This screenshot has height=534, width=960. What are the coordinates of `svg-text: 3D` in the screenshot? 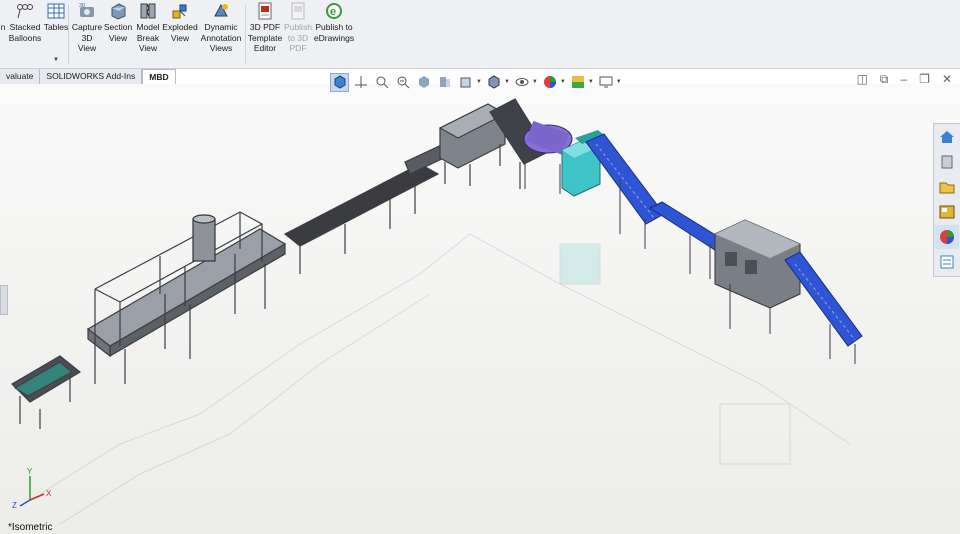 It's located at (82, 6).